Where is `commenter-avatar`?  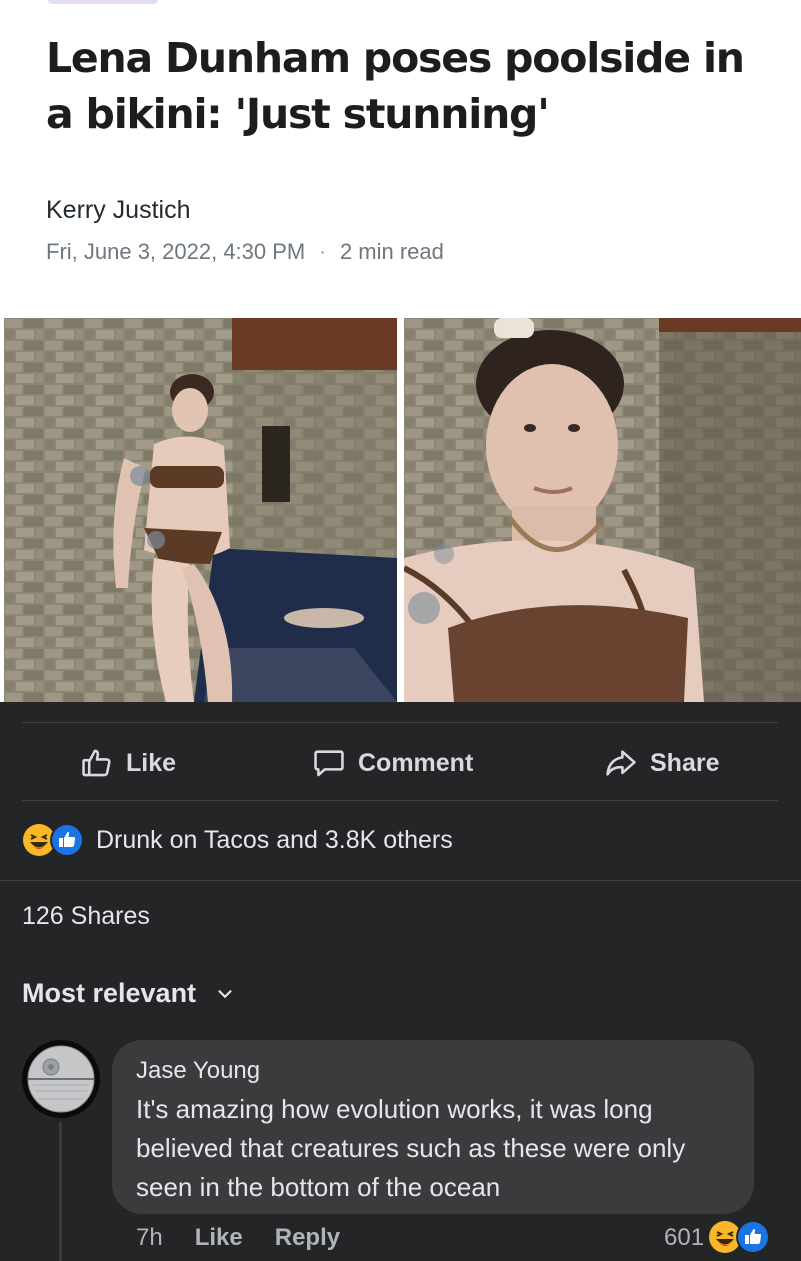
commenter-avatar is located at coordinates (61, 1079).